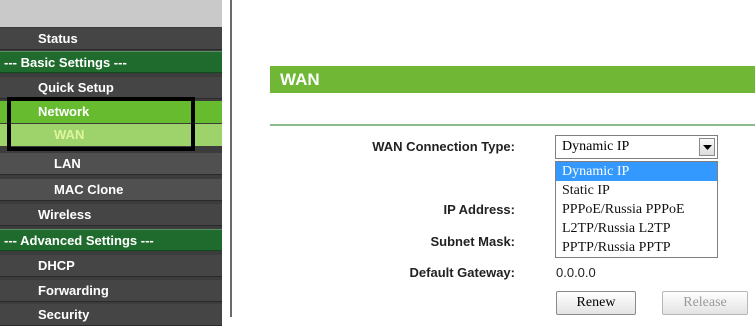 This screenshot has width=755, height=326. Describe the element at coordinates (462, 272) in the screenshot. I see `default-gateway-label: Default Gateway:` at that location.